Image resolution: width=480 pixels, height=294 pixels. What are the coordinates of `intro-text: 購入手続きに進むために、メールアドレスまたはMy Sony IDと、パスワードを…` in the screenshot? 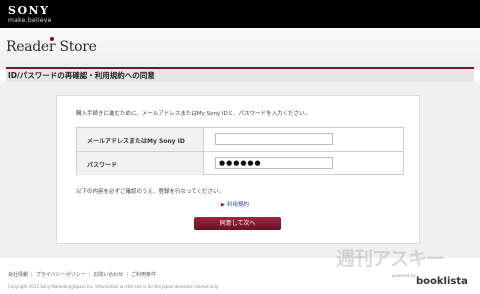 It's located at (193, 114).